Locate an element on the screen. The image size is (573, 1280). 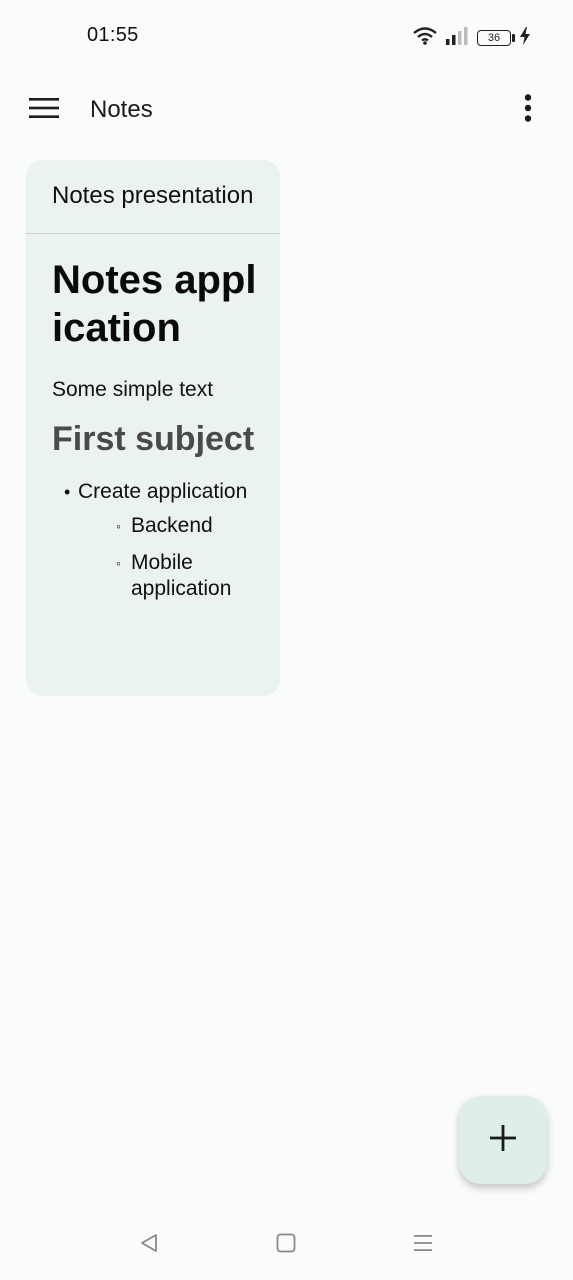
more-options-button is located at coordinates (528, 110).